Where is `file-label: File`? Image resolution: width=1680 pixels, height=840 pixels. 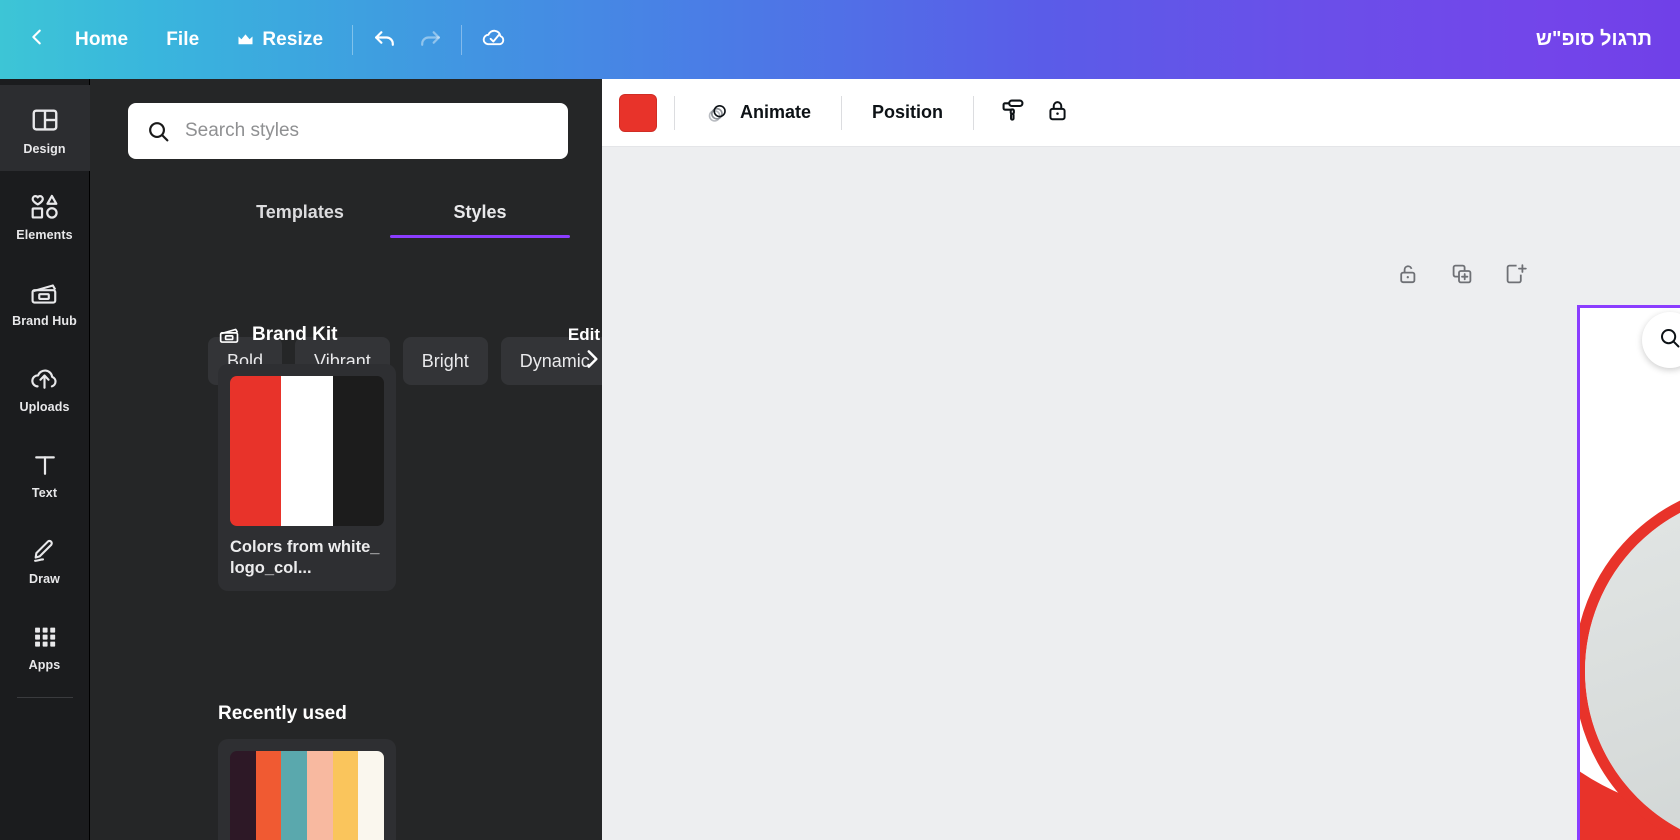
file-label: File is located at coordinates (183, 39).